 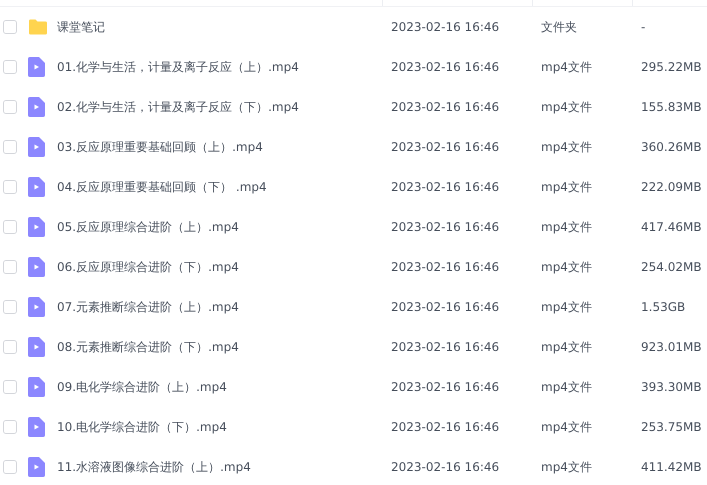 What do you see at coordinates (220, 187) in the screenshot?
I see `file-name: 04.反应原理重要基础回顾（下） .mp4` at bounding box center [220, 187].